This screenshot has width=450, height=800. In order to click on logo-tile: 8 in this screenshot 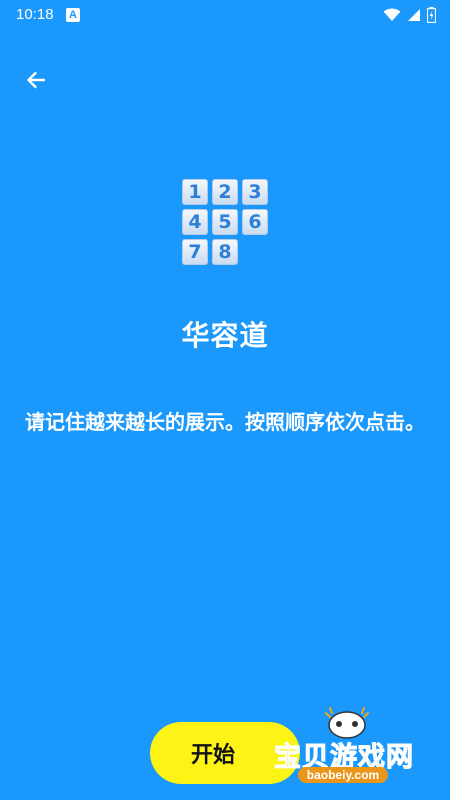, I will do `click(225, 252)`.